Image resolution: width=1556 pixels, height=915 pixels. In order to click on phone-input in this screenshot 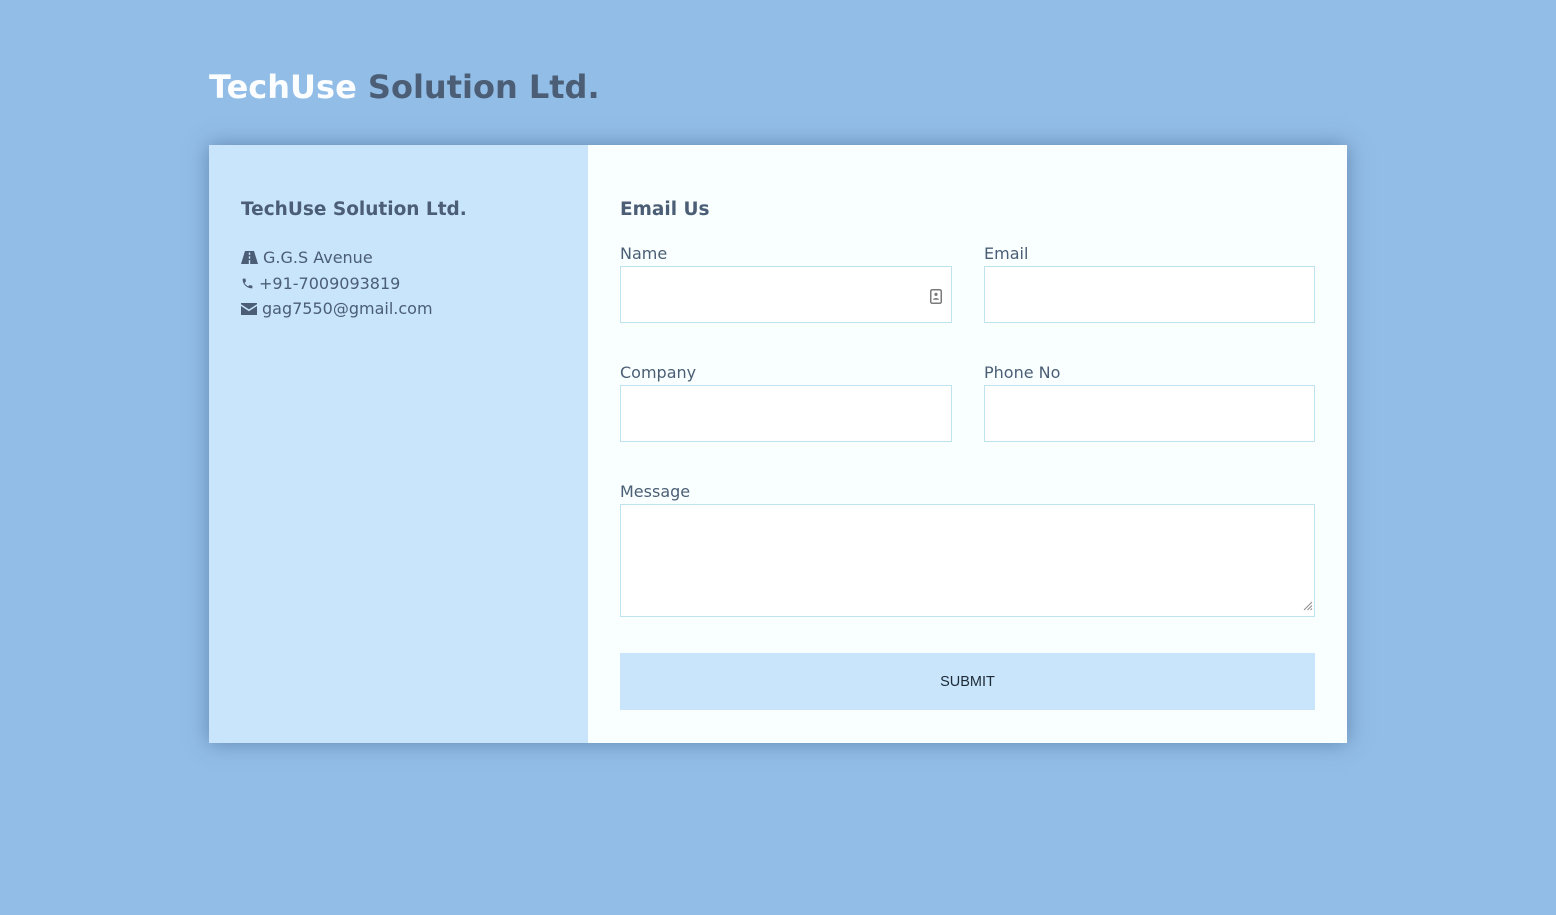, I will do `click(1149, 413)`.